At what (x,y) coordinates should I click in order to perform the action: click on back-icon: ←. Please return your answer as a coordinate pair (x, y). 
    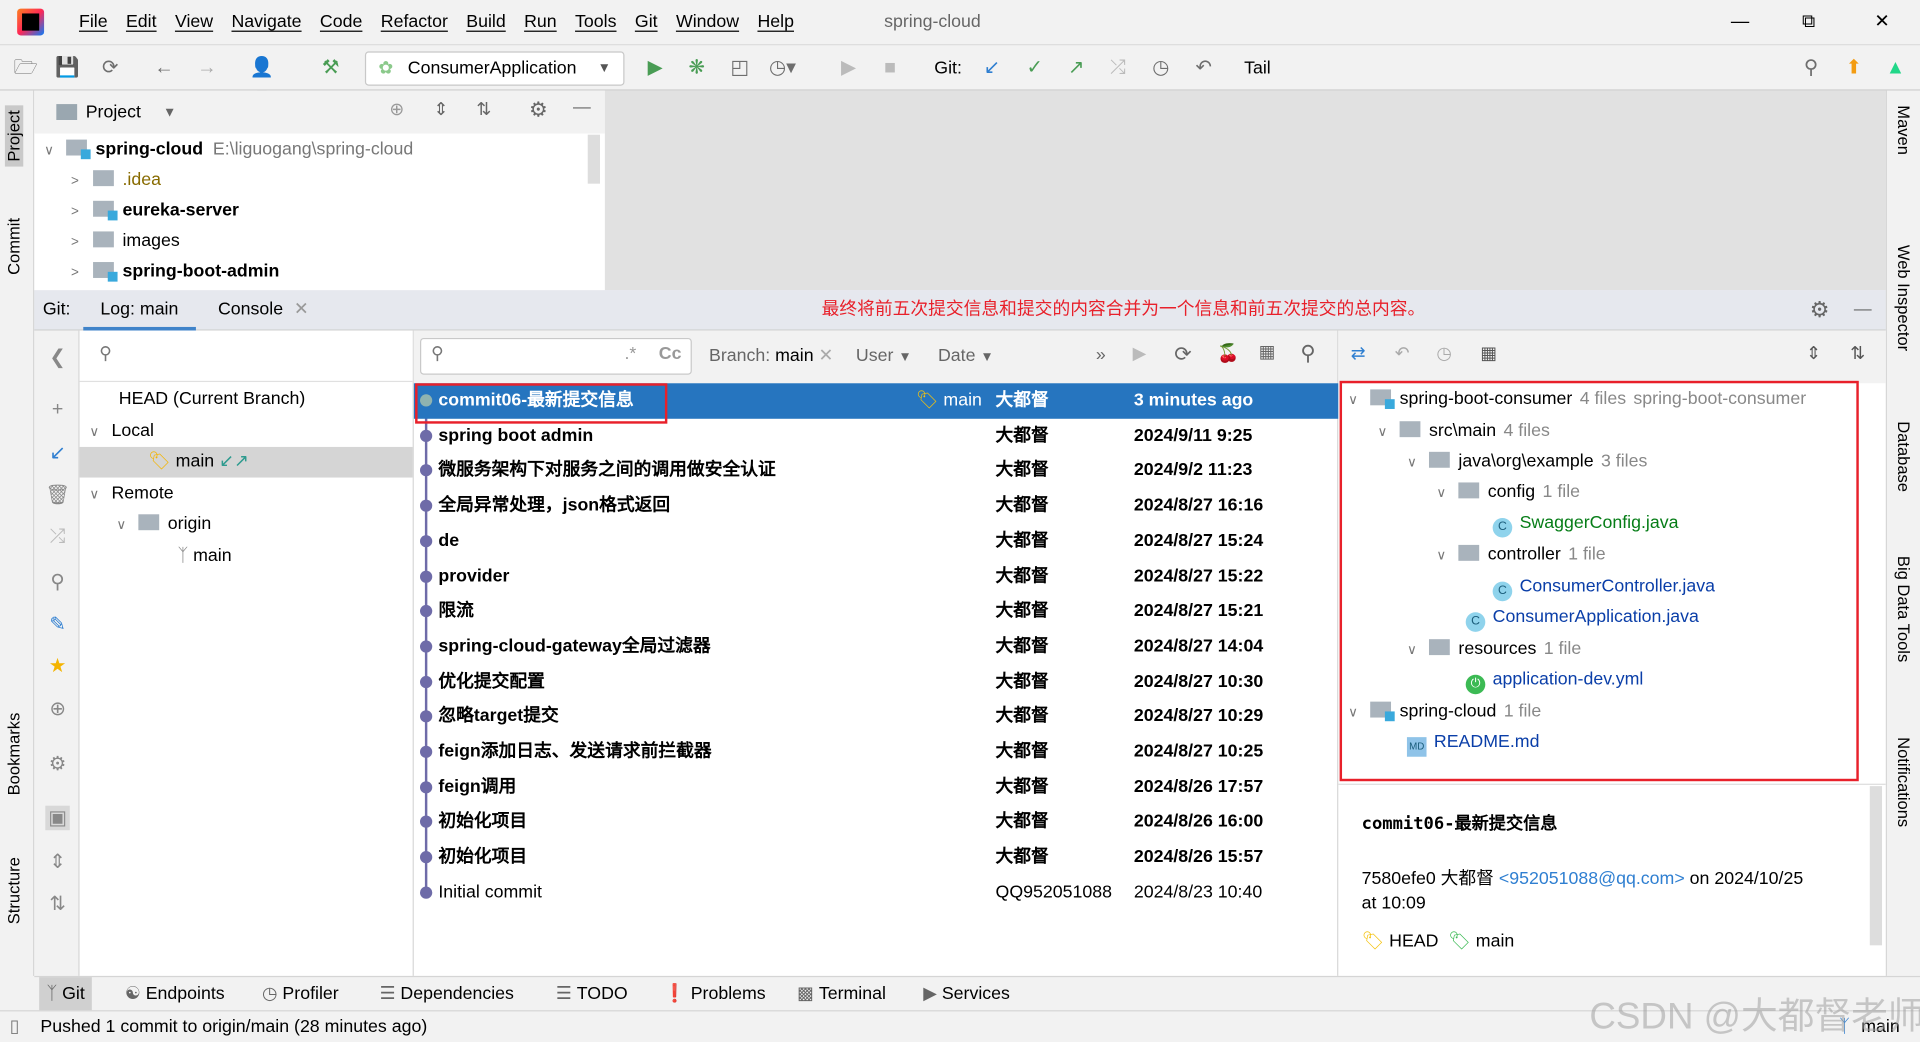
    Looking at the image, I should click on (164, 68).